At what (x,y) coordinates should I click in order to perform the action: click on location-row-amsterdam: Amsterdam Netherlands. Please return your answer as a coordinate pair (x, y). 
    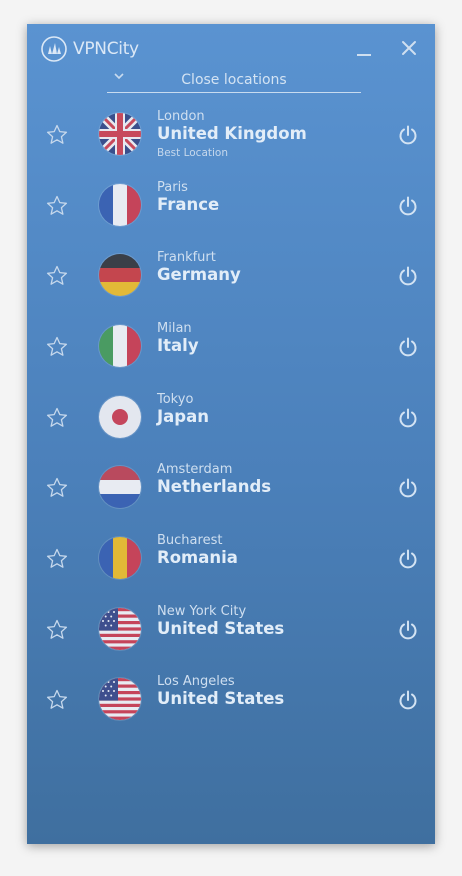
    Looking at the image, I should click on (231, 487).